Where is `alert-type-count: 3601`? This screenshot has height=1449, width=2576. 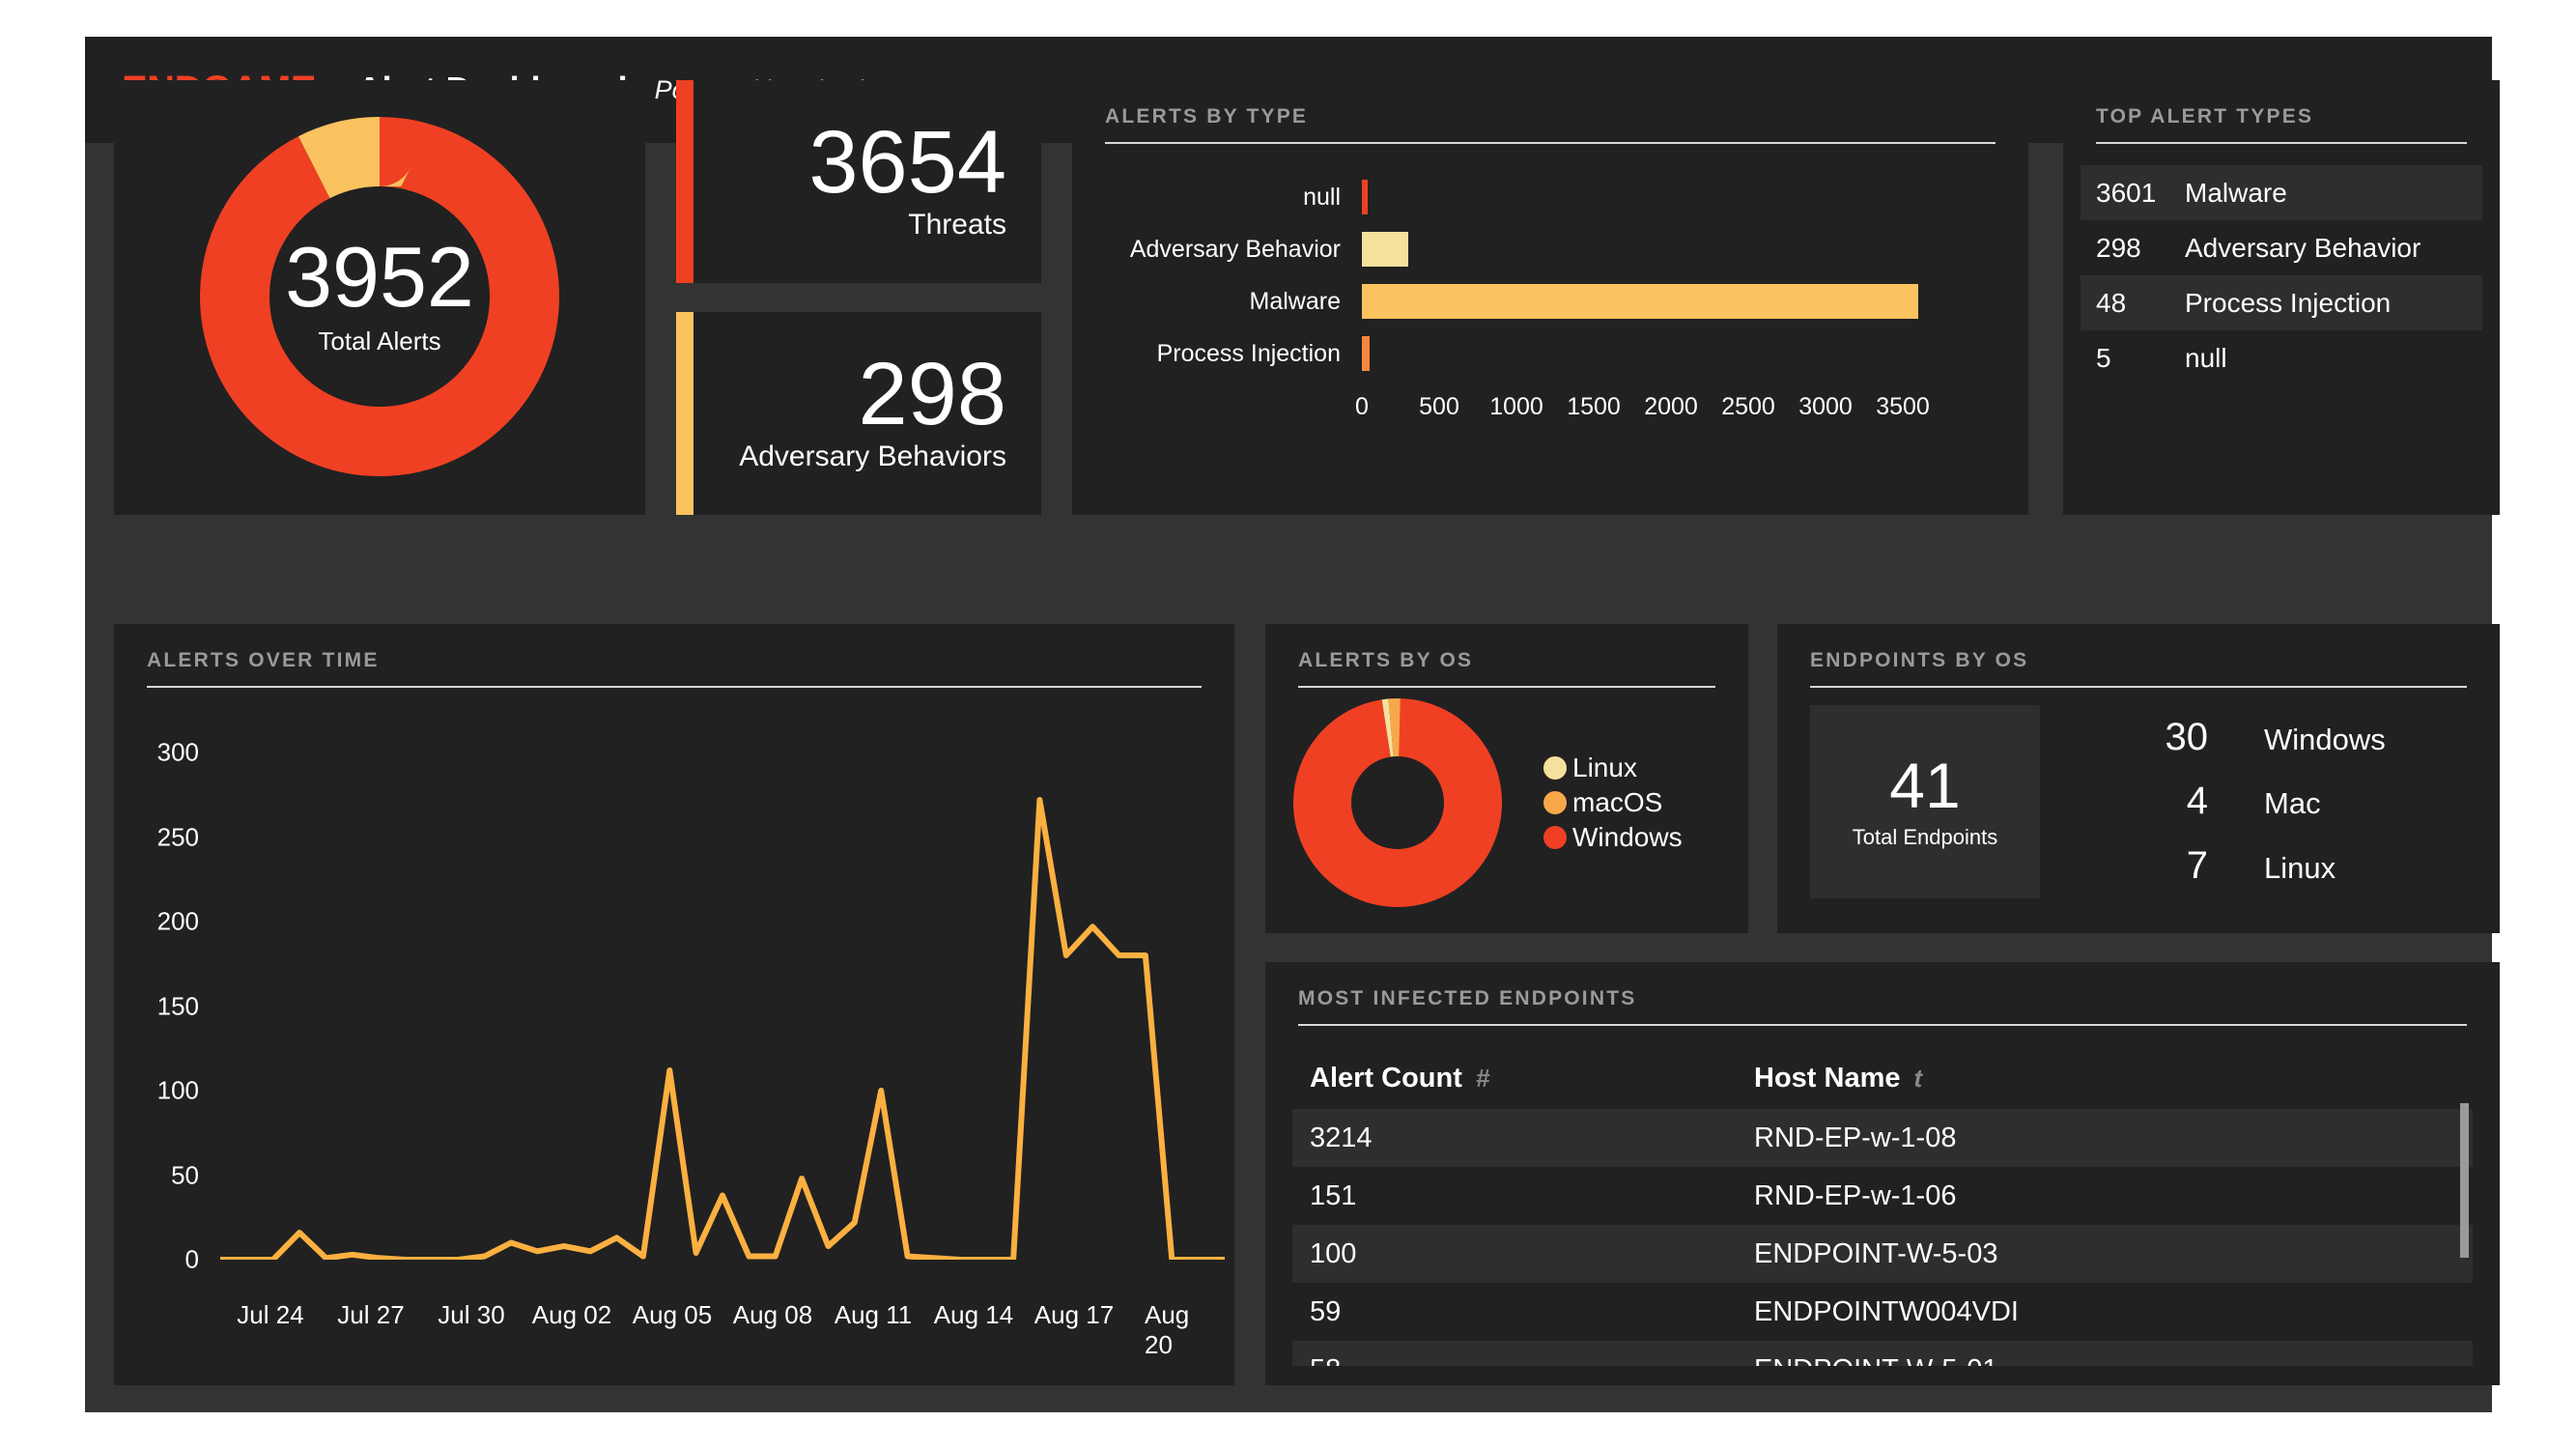
alert-type-count: 3601 is located at coordinates (2126, 192).